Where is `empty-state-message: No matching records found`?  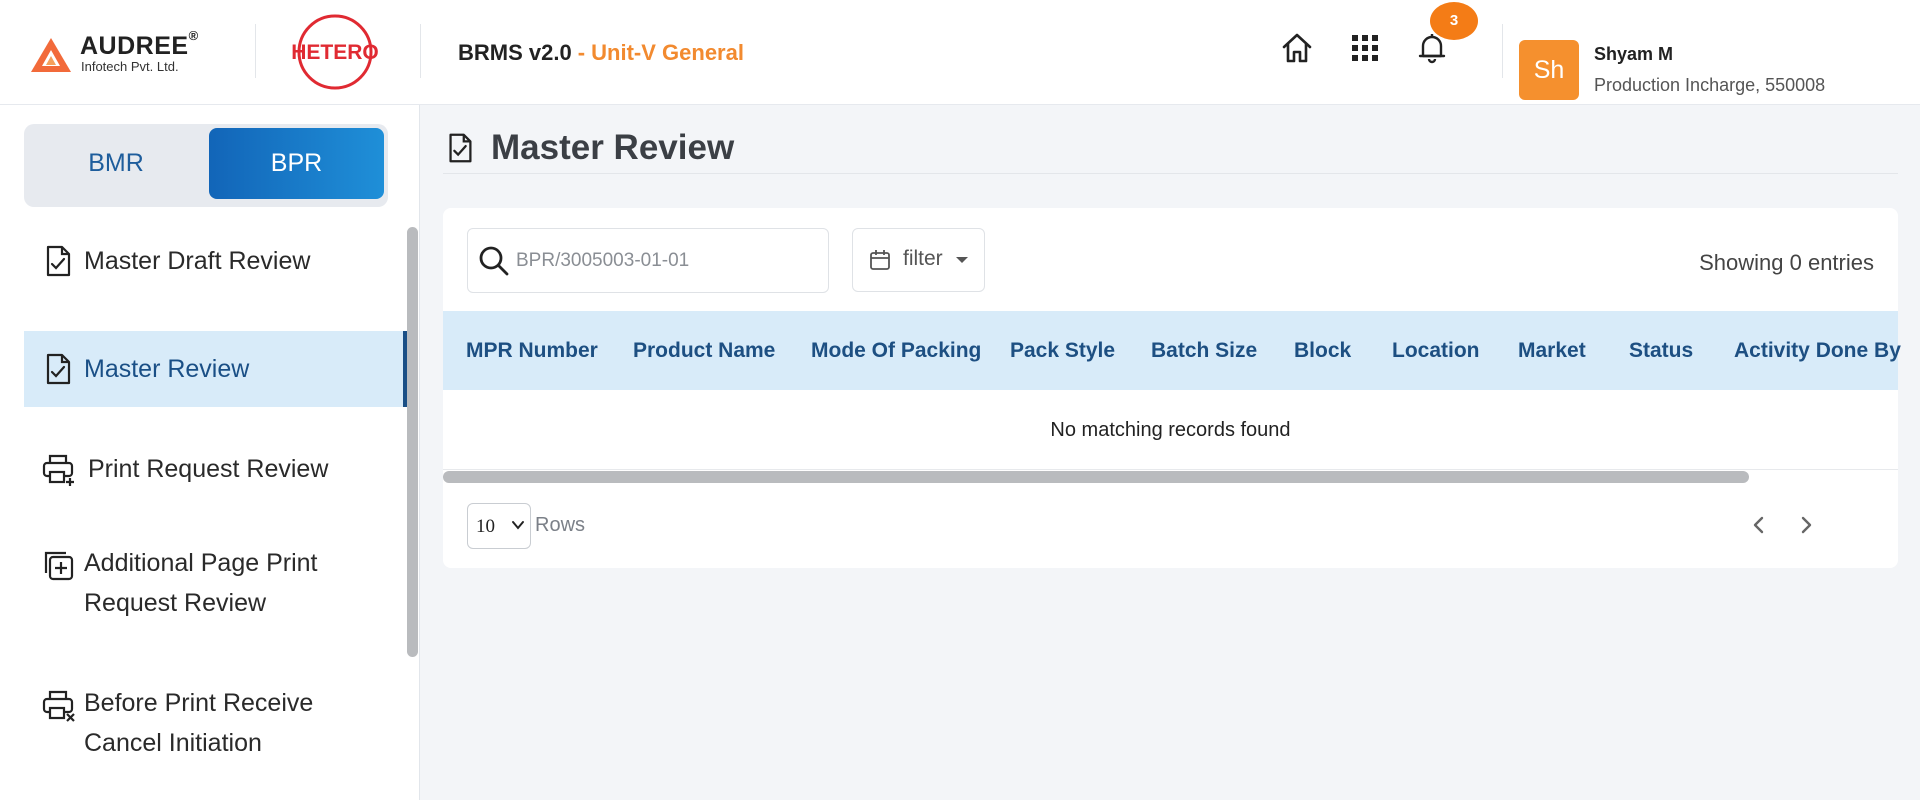
empty-state-message: No matching records found is located at coordinates (1170, 430).